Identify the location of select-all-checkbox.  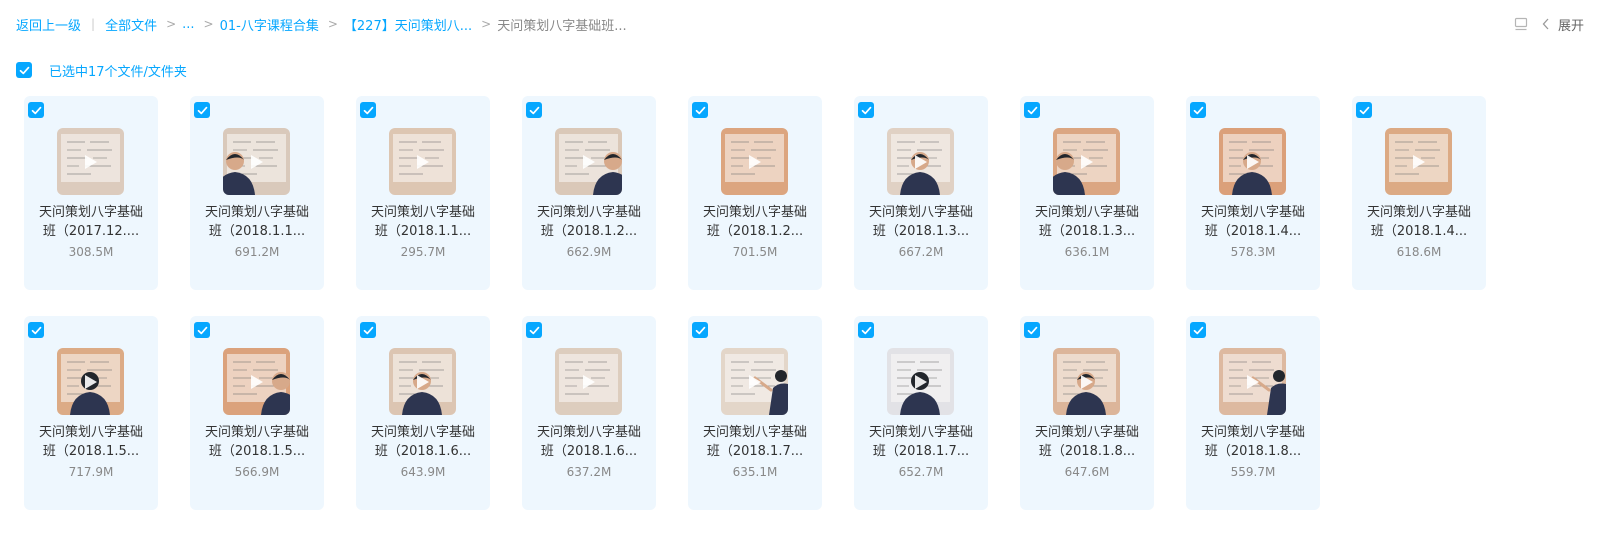
(24, 70).